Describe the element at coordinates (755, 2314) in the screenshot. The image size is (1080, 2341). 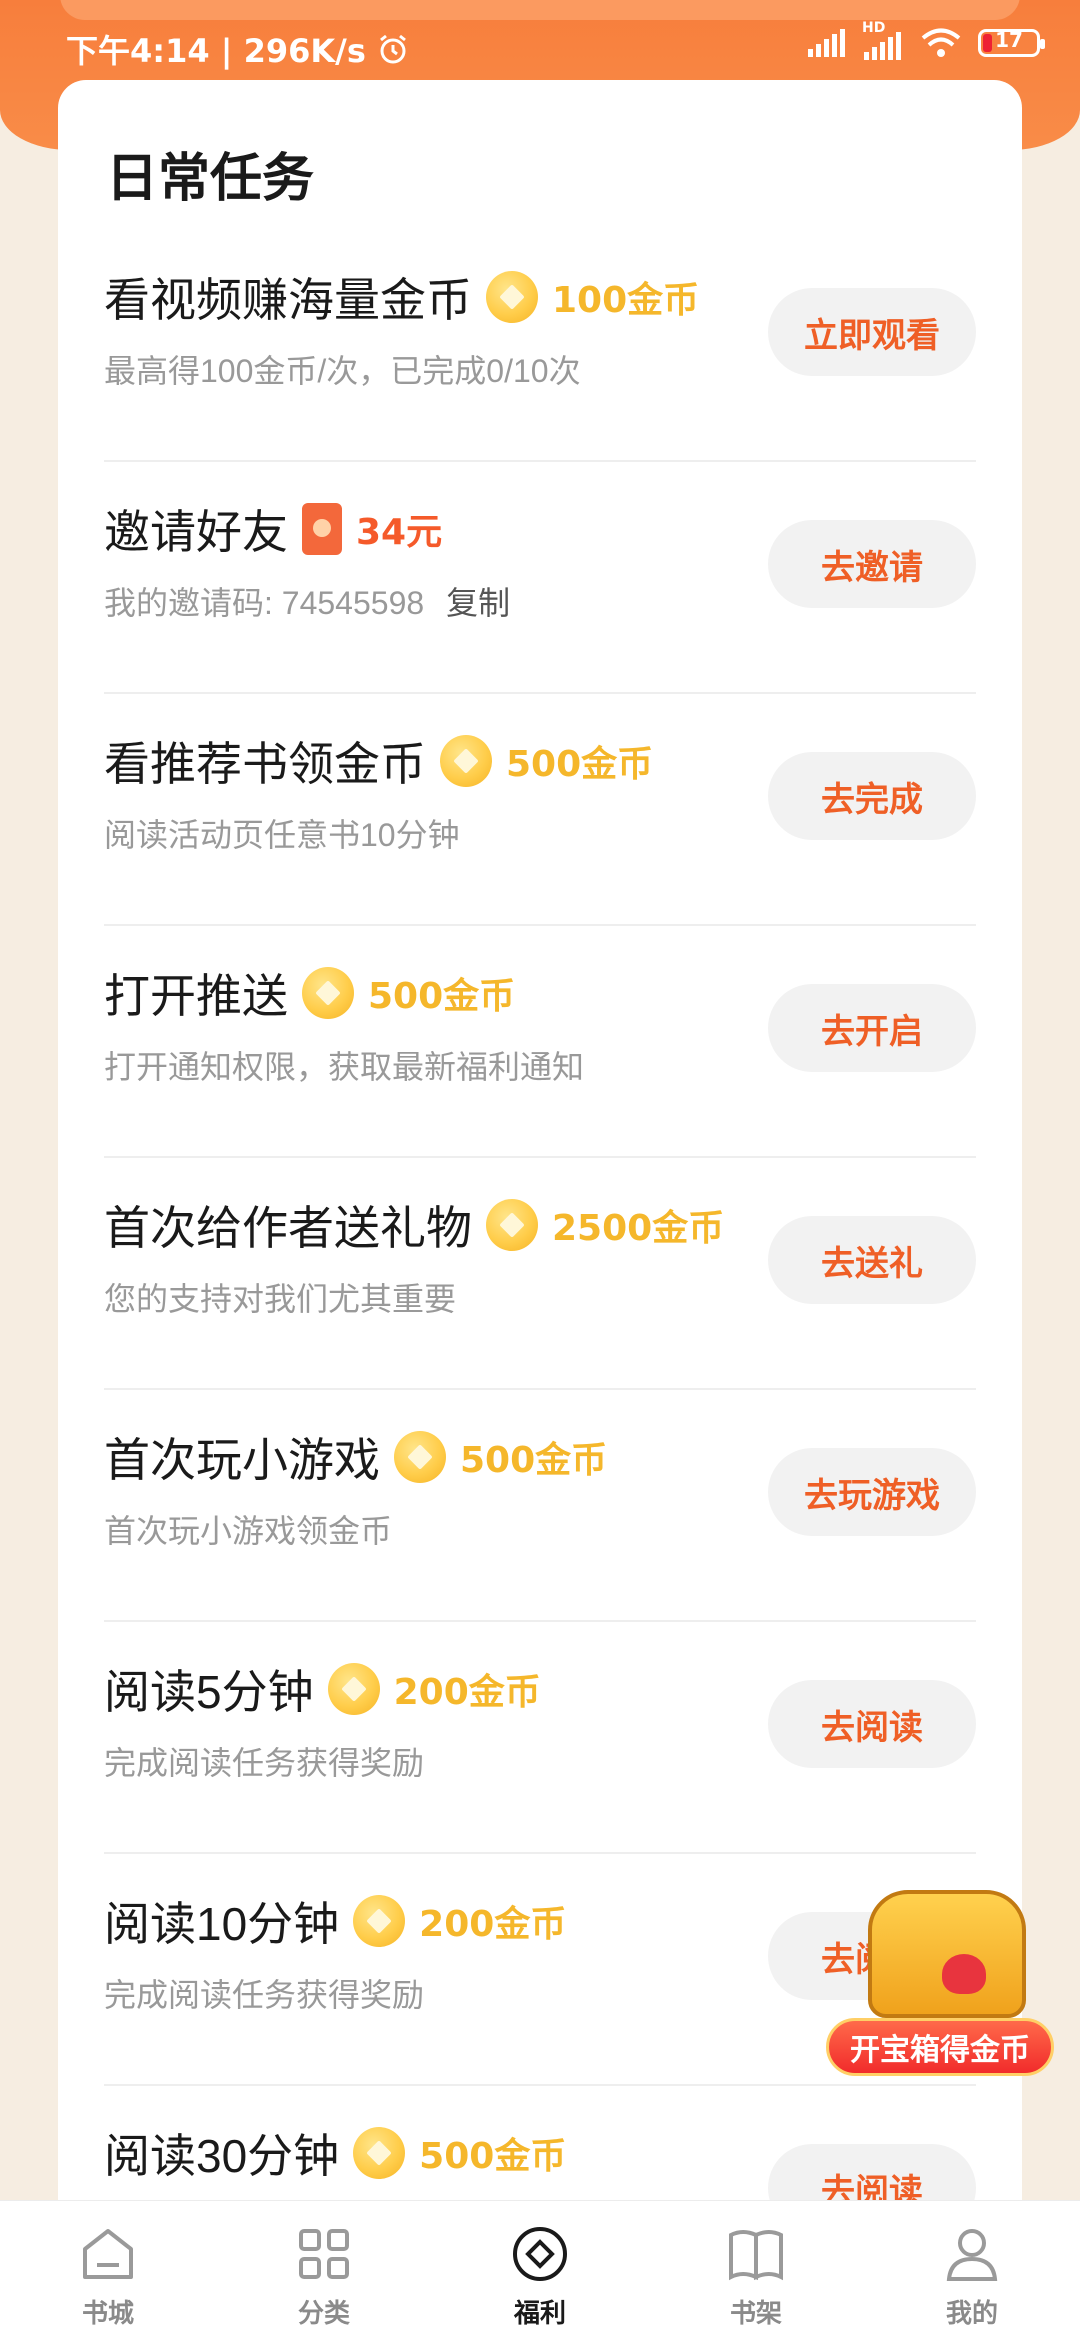
I see `nav-label: 书架` at that location.